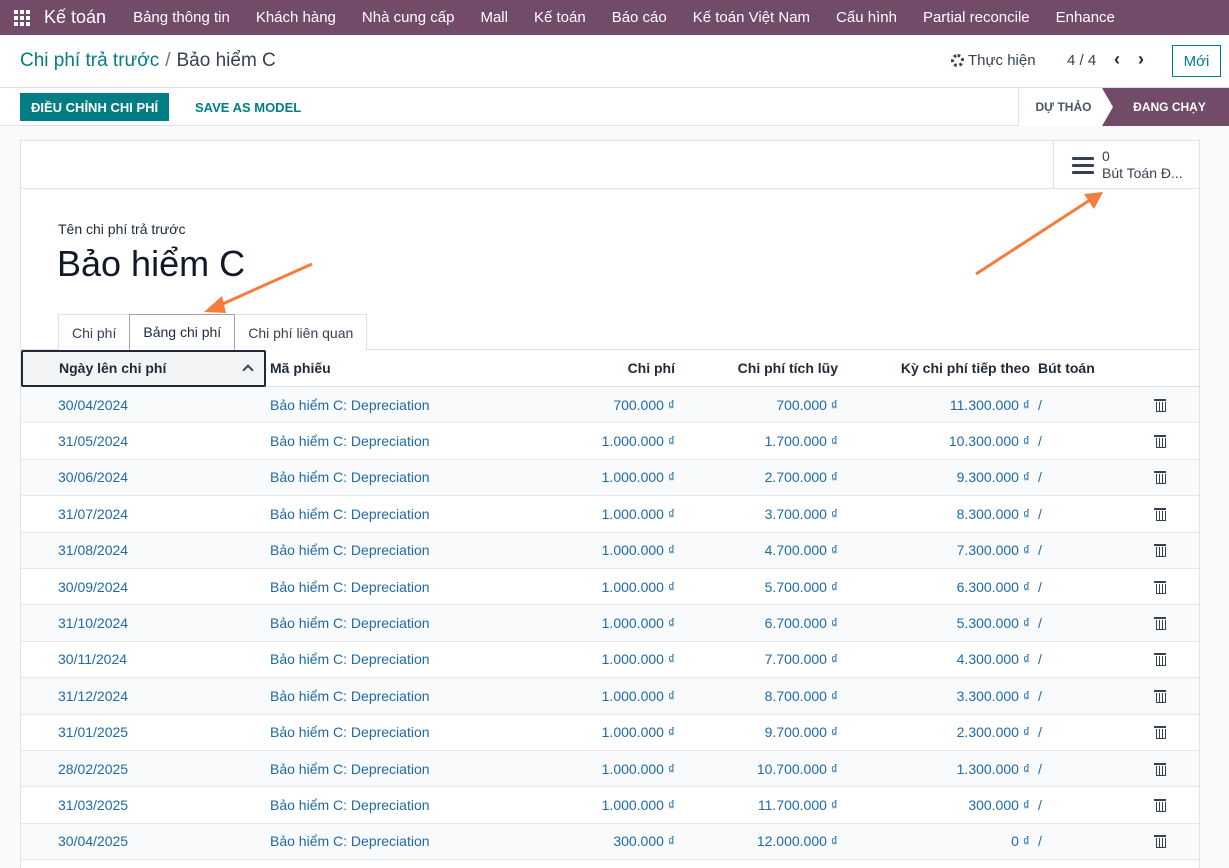  What do you see at coordinates (756, 696) in the screenshot?
I see `cell-cumulative: 8.700.000 ₫` at bounding box center [756, 696].